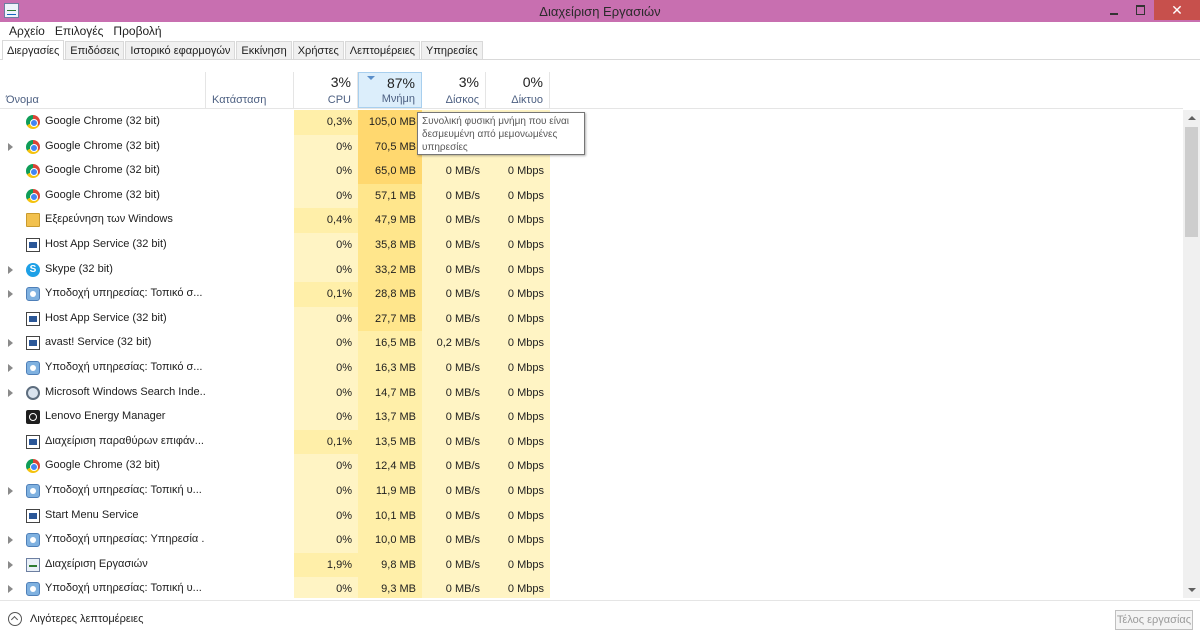 Image resolution: width=1200 pixels, height=640 pixels. What do you see at coordinates (87, 619) in the screenshot?
I see `fewer-details-label: Λιγότερες λεπτομέρειες` at bounding box center [87, 619].